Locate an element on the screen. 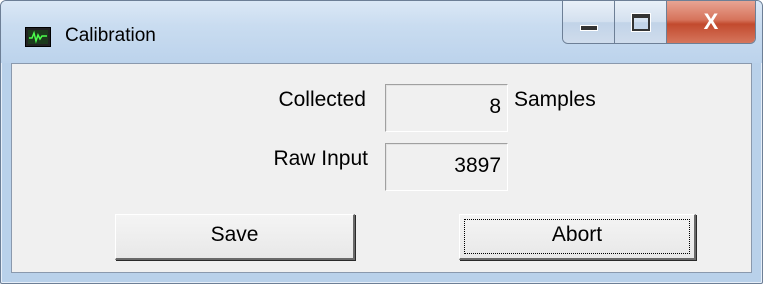  minimize-icon is located at coordinates (588, 28).